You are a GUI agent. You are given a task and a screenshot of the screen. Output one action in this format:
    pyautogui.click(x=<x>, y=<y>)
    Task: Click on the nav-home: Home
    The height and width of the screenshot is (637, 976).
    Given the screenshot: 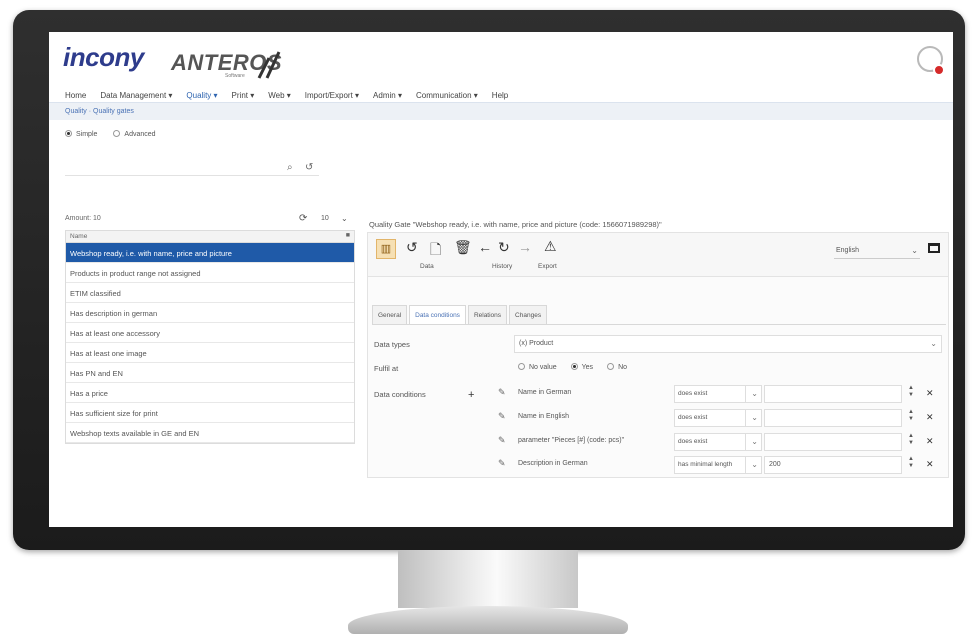 What is the action you would take?
    pyautogui.click(x=75, y=95)
    